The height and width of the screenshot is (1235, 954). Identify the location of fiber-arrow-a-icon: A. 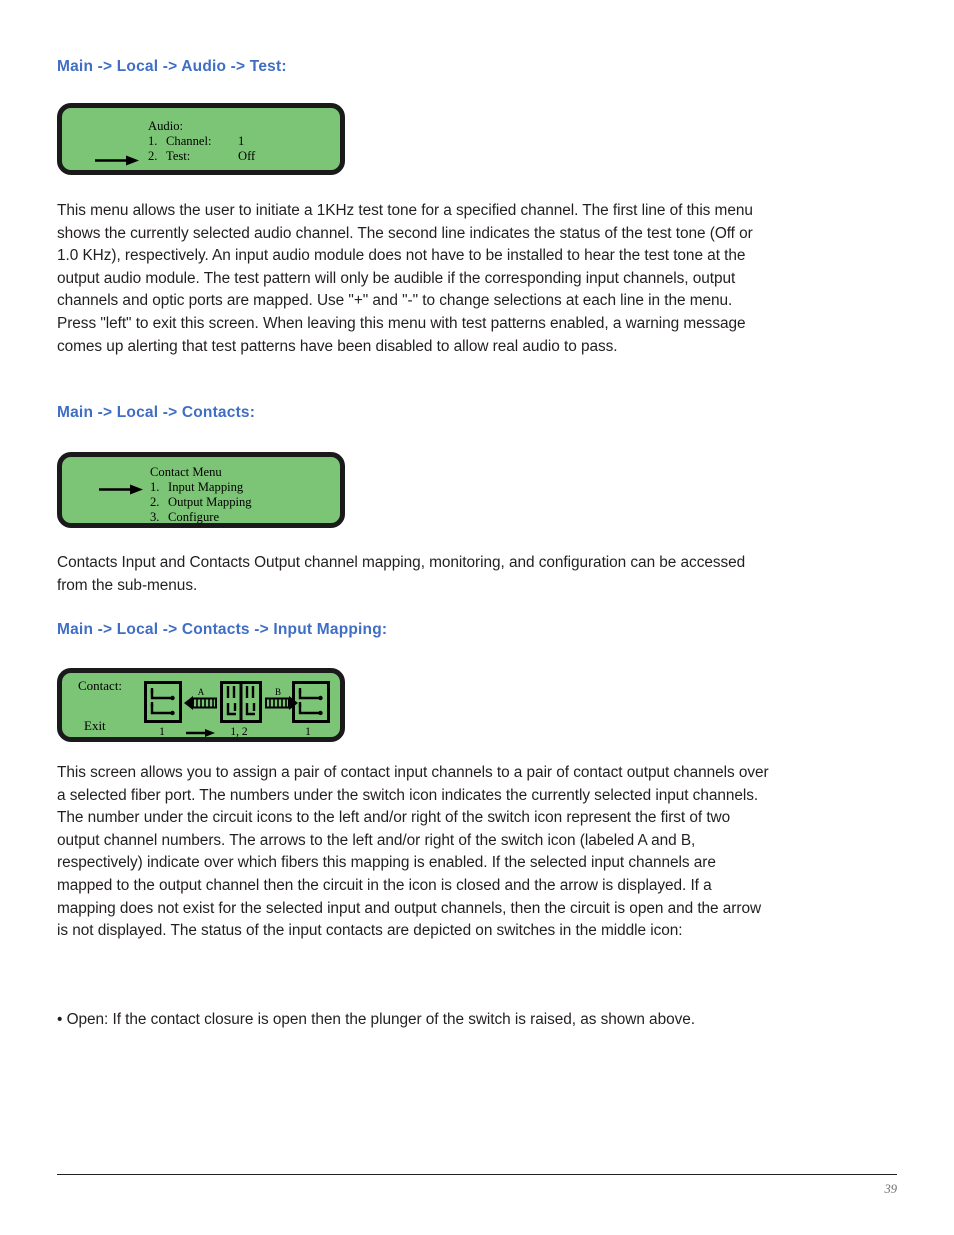
(200, 698).